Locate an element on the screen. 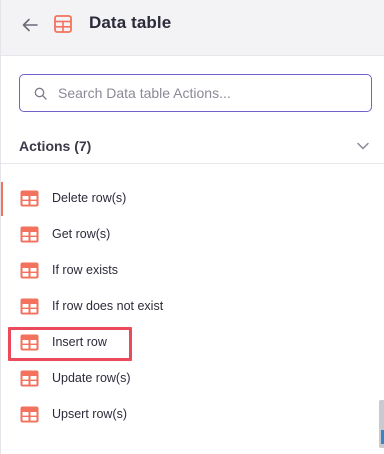  chevron-down-icon is located at coordinates (363, 146).